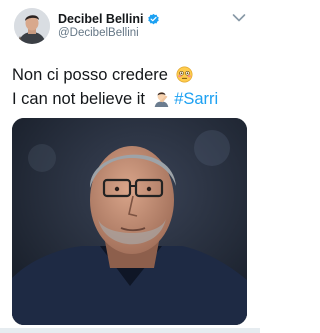 This screenshot has height=333, width=320. I want to click on tweet-text-english: I can not believe it, so click(78, 99).